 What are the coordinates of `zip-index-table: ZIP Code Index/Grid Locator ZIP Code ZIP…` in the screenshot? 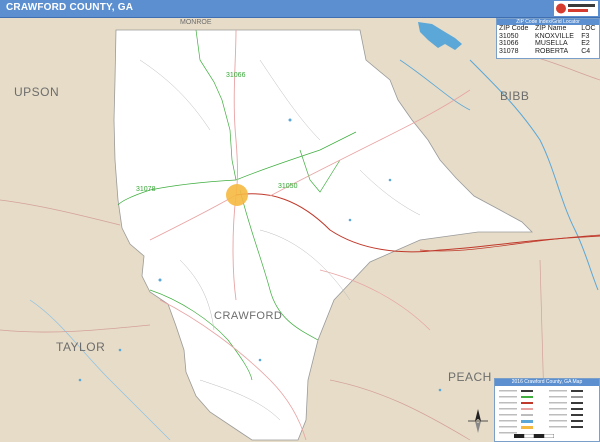 It's located at (548, 38).